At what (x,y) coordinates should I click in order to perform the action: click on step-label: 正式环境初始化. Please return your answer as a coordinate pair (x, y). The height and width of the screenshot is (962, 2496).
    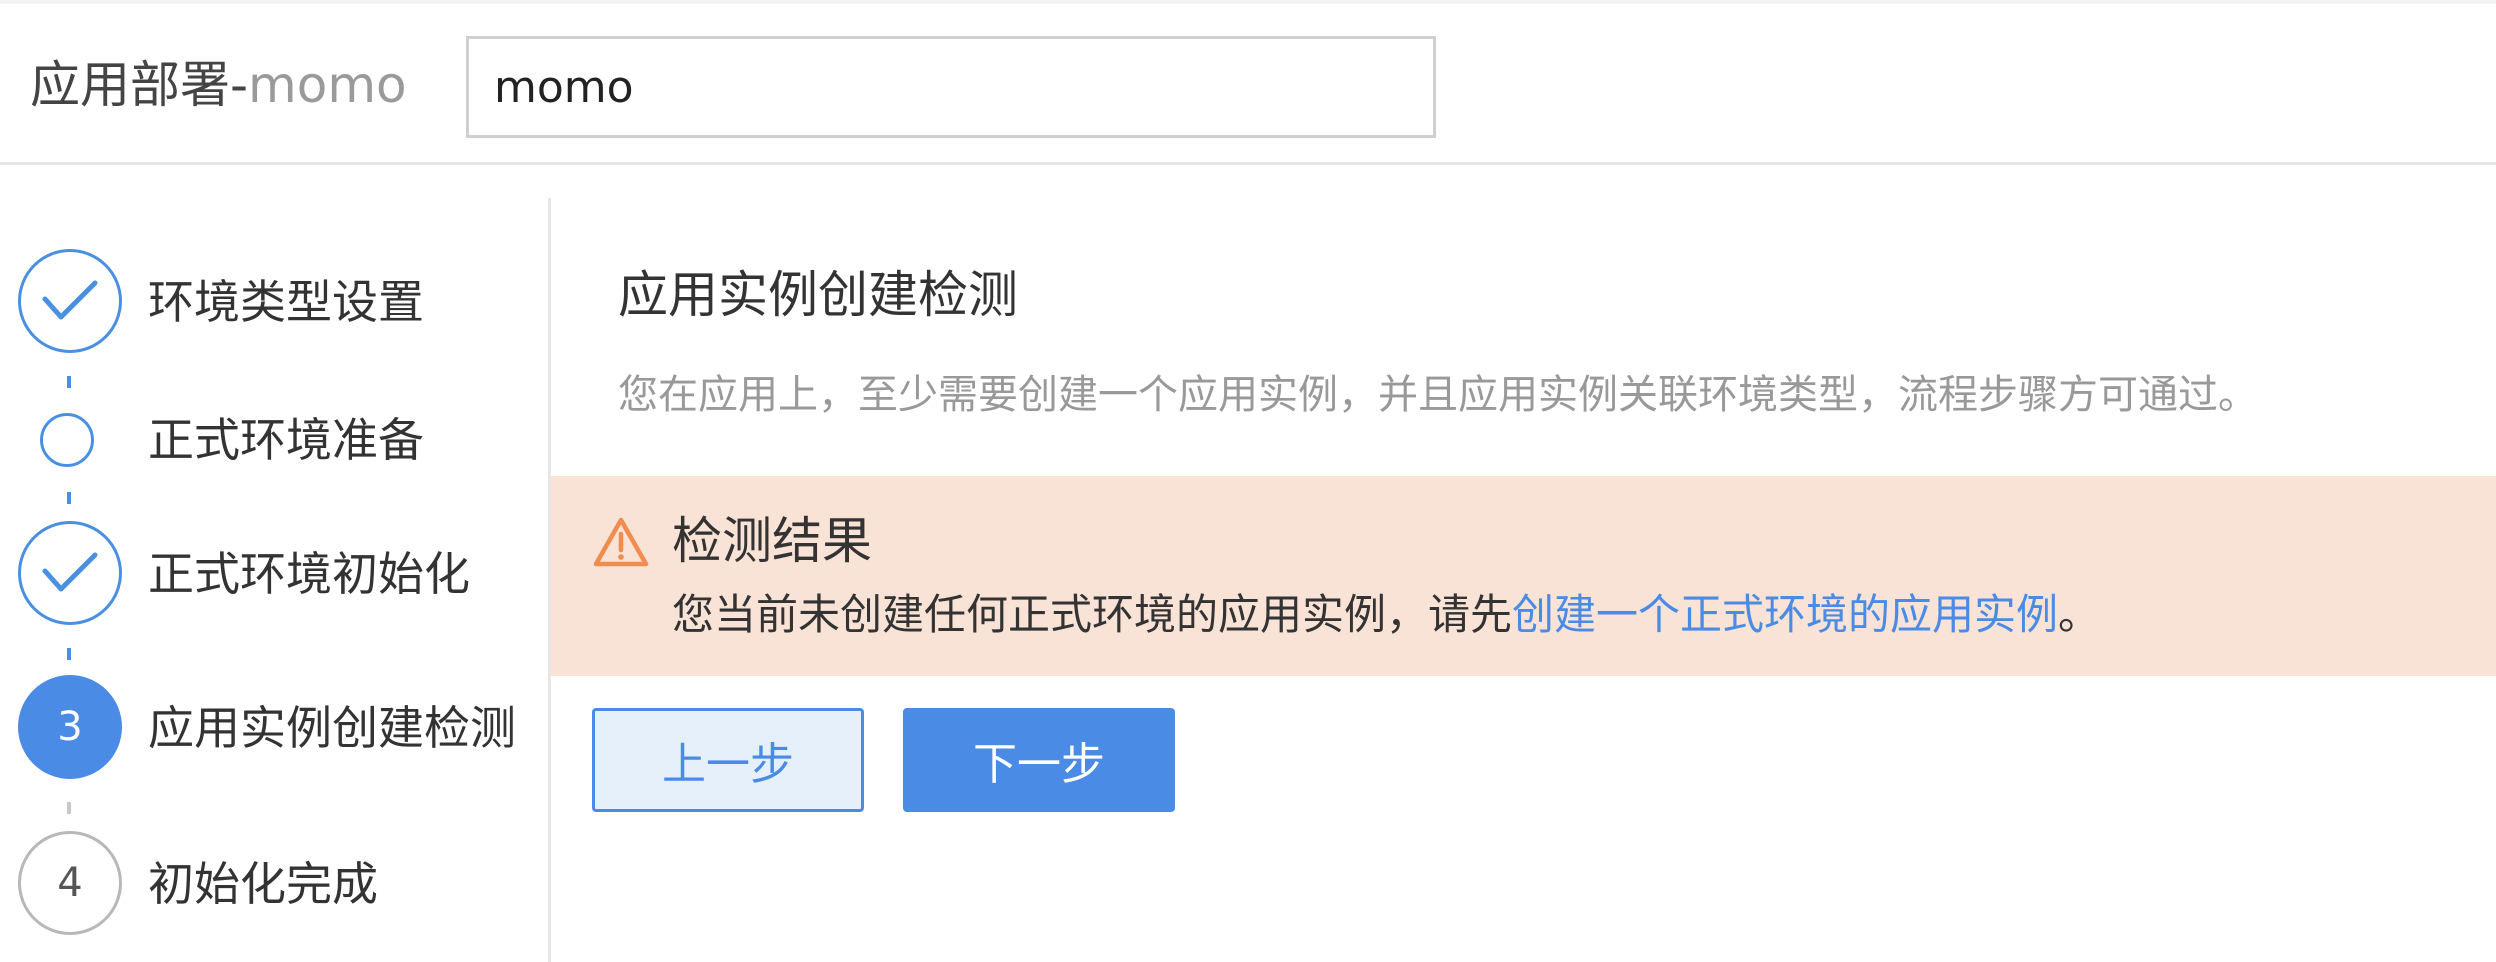
    Looking at the image, I should click on (309, 574).